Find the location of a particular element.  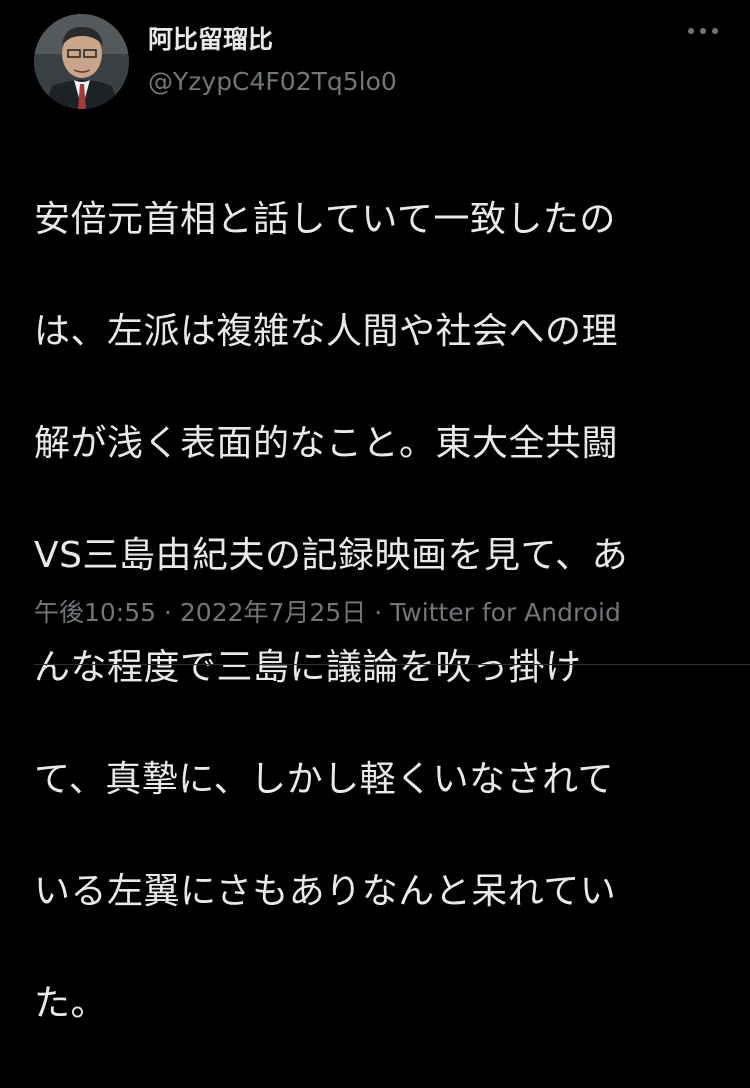

tweet-text-line: んな程度で三島に議論を吹っ掛け is located at coordinates (308, 667).